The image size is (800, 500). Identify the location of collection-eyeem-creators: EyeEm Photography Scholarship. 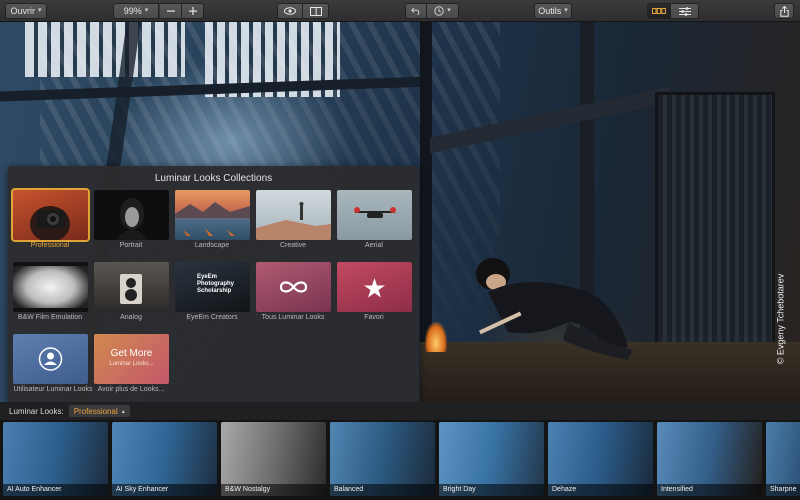
(212, 287).